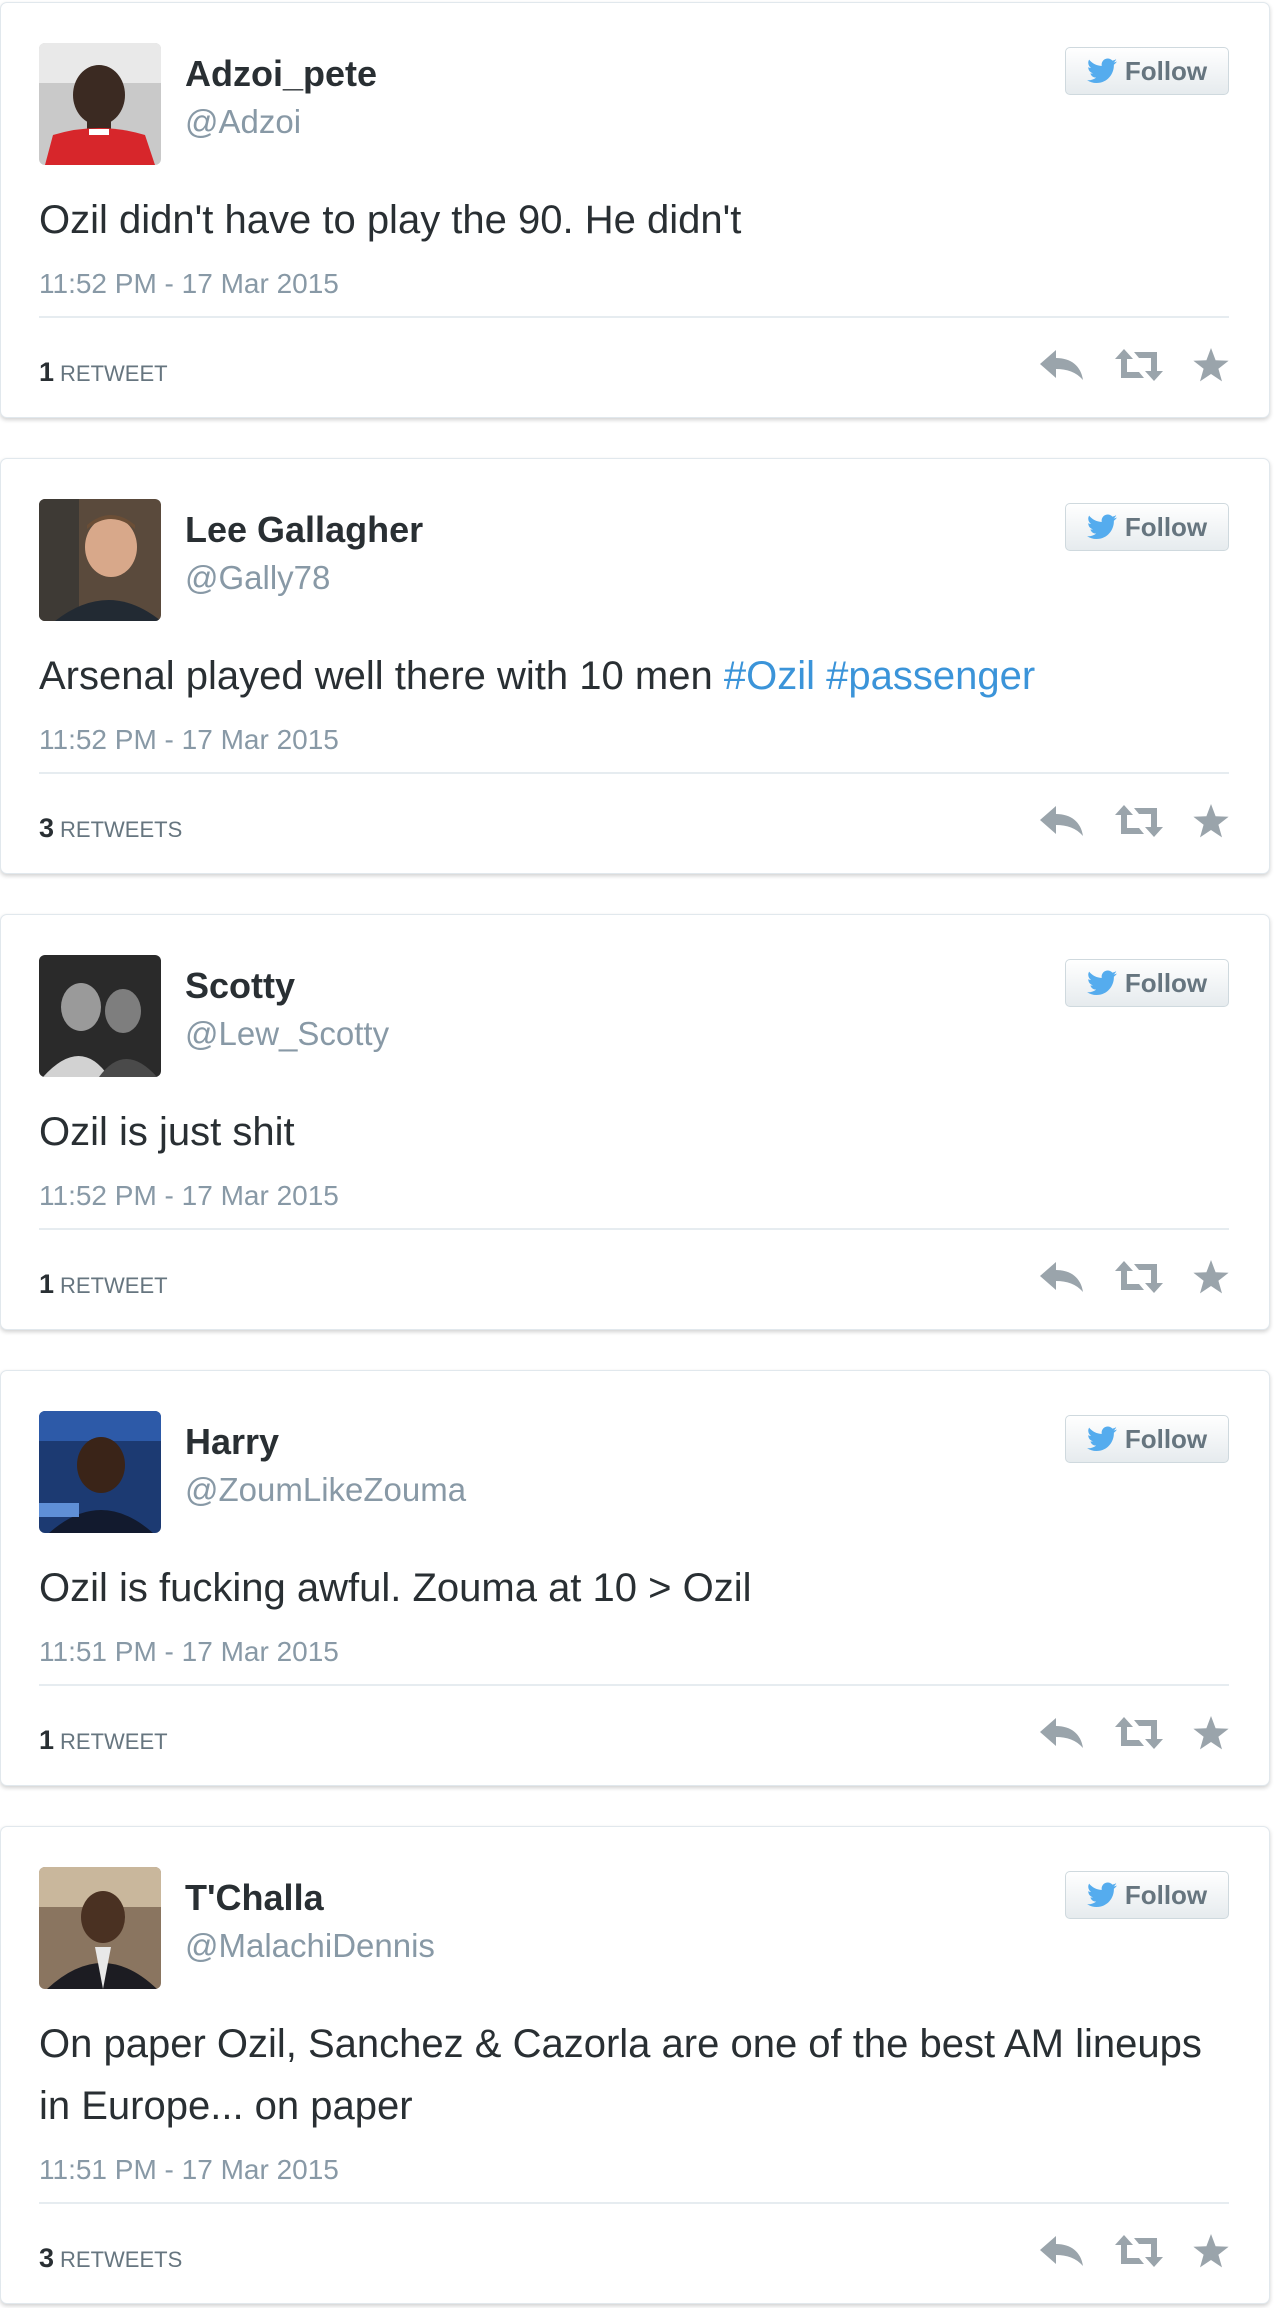  I want to click on display-name: Harry, so click(232, 1442).